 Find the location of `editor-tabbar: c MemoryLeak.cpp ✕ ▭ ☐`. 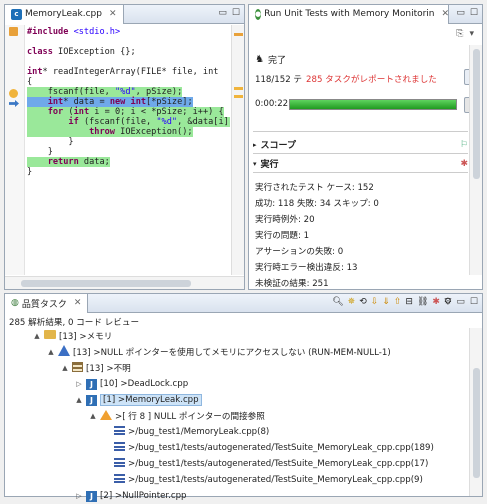

editor-tabbar: c MemoryLeak.cpp ✕ ▭ ☐ is located at coordinates (124, 14).